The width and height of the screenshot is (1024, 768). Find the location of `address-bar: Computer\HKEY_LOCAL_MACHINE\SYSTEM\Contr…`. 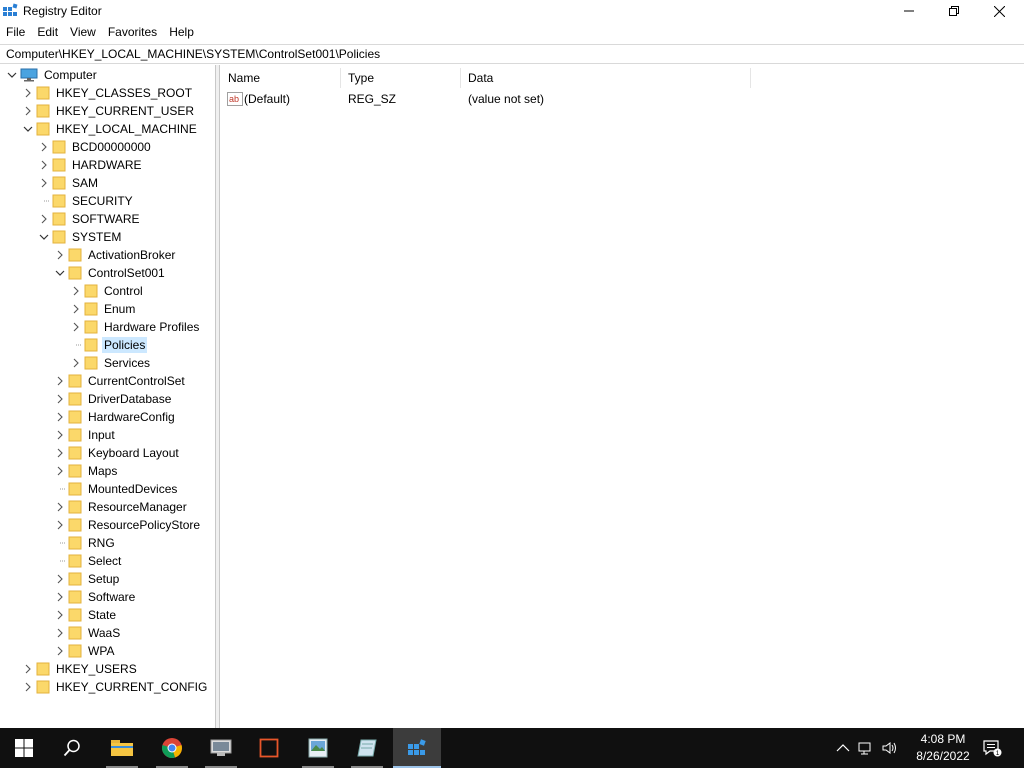

address-bar: Computer\HKEY_LOCAL_MACHINE\SYSTEM\Contr… is located at coordinates (512, 54).